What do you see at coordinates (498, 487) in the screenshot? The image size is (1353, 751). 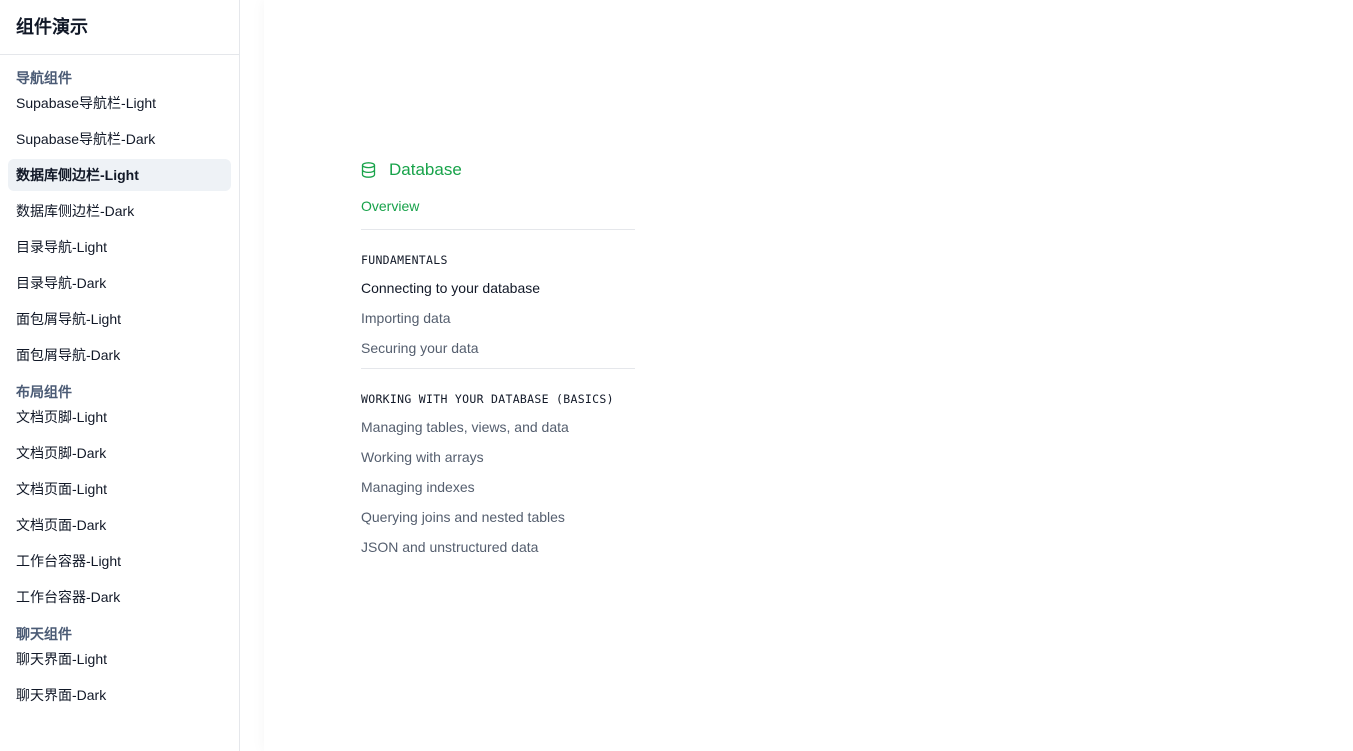 I see `link-managing-indexes: Managing indexes` at bounding box center [498, 487].